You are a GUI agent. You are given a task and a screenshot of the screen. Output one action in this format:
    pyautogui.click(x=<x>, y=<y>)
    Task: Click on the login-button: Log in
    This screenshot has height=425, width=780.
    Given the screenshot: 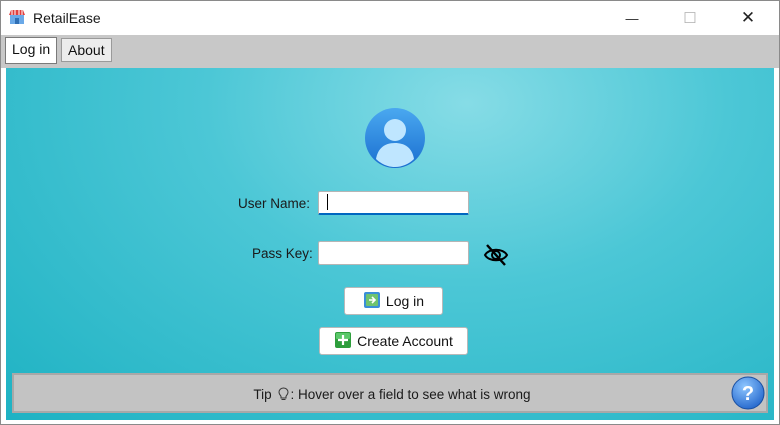 What is the action you would take?
    pyautogui.click(x=393, y=301)
    